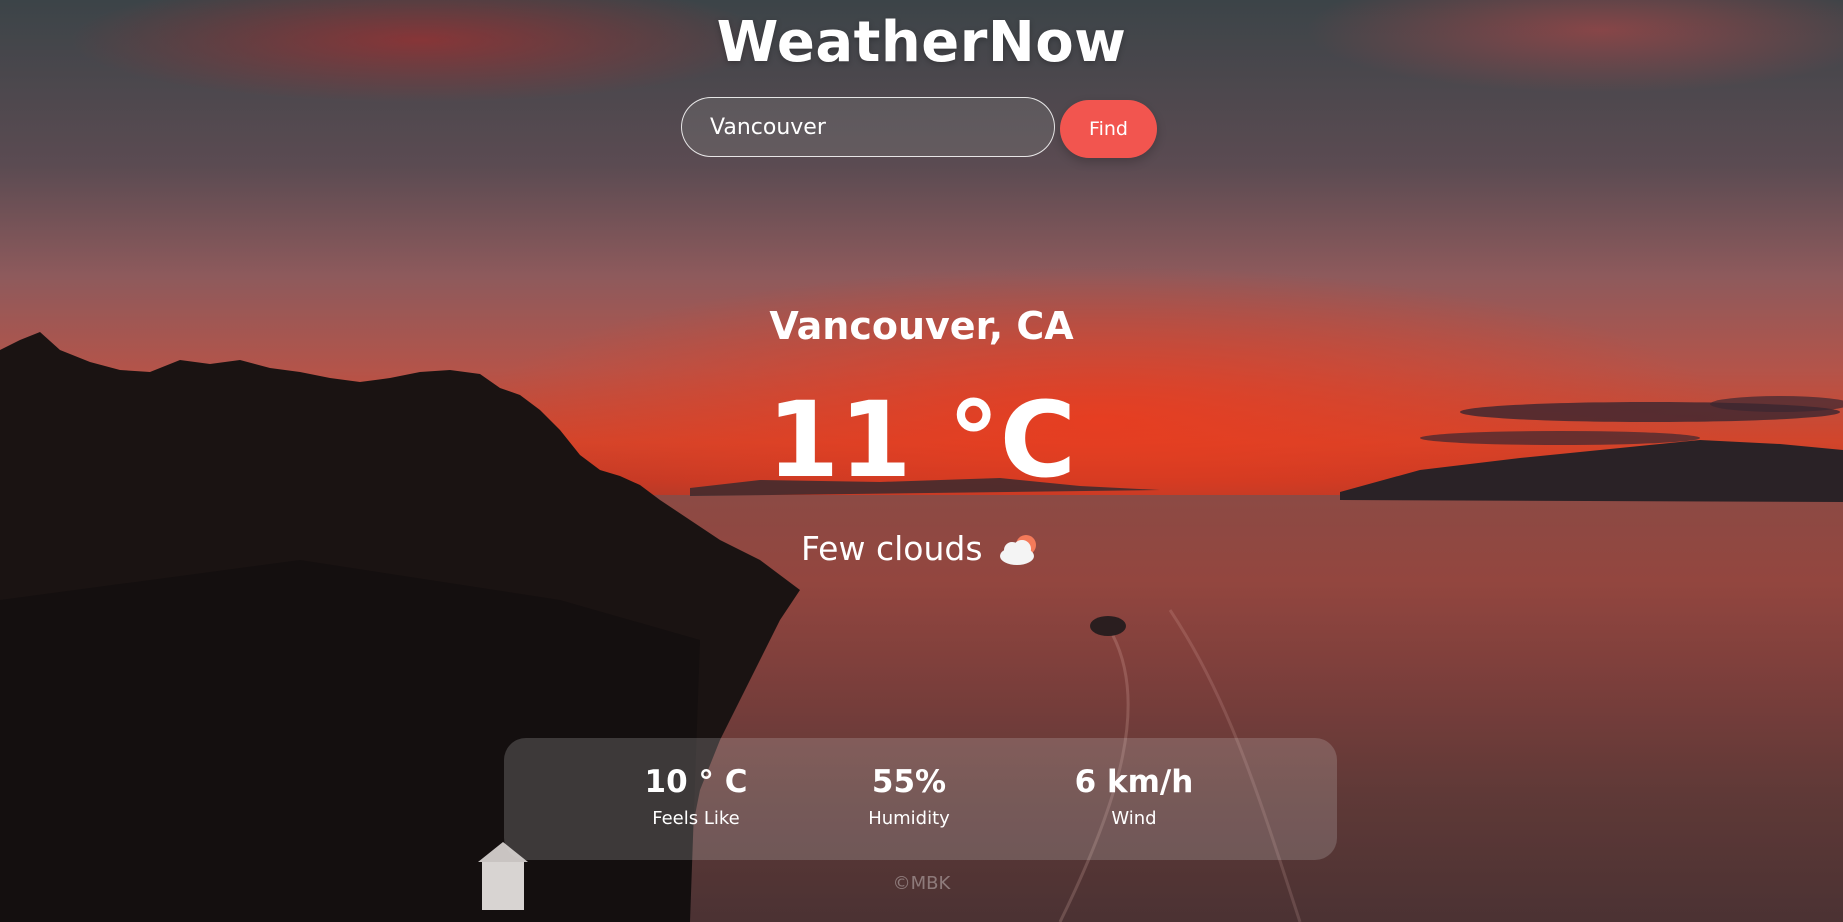  Describe the element at coordinates (921, 440) in the screenshot. I see `temperature-readout: 11 °C` at that location.